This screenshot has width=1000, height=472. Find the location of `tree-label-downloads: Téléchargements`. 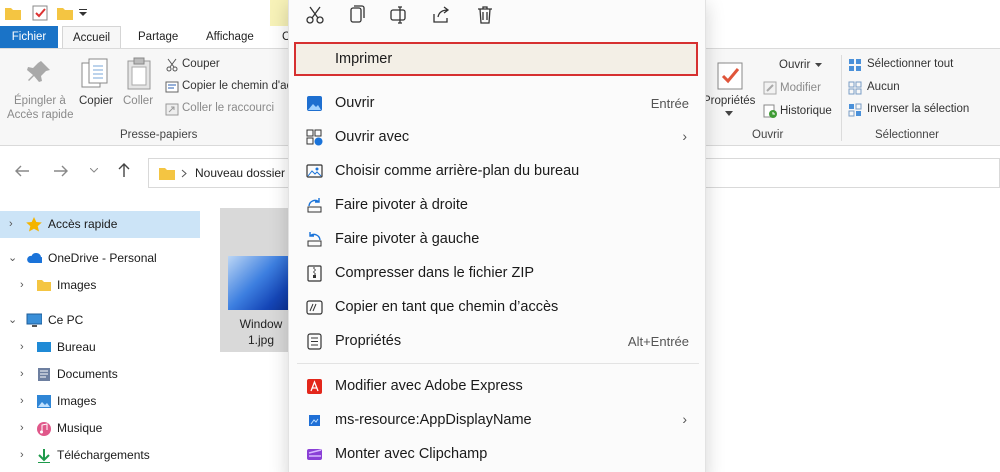

tree-label-downloads: Téléchargements is located at coordinates (103, 455).